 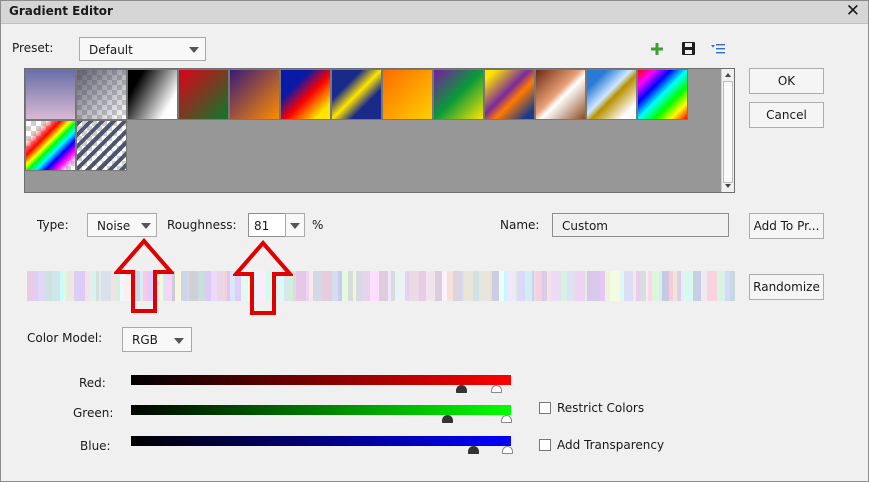 What do you see at coordinates (33, 48) in the screenshot?
I see `preset-label: Preset:` at bounding box center [33, 48].